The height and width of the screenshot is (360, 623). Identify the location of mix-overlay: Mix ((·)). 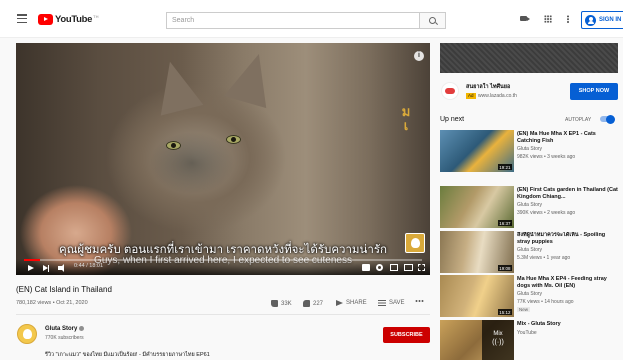
(498, 340).